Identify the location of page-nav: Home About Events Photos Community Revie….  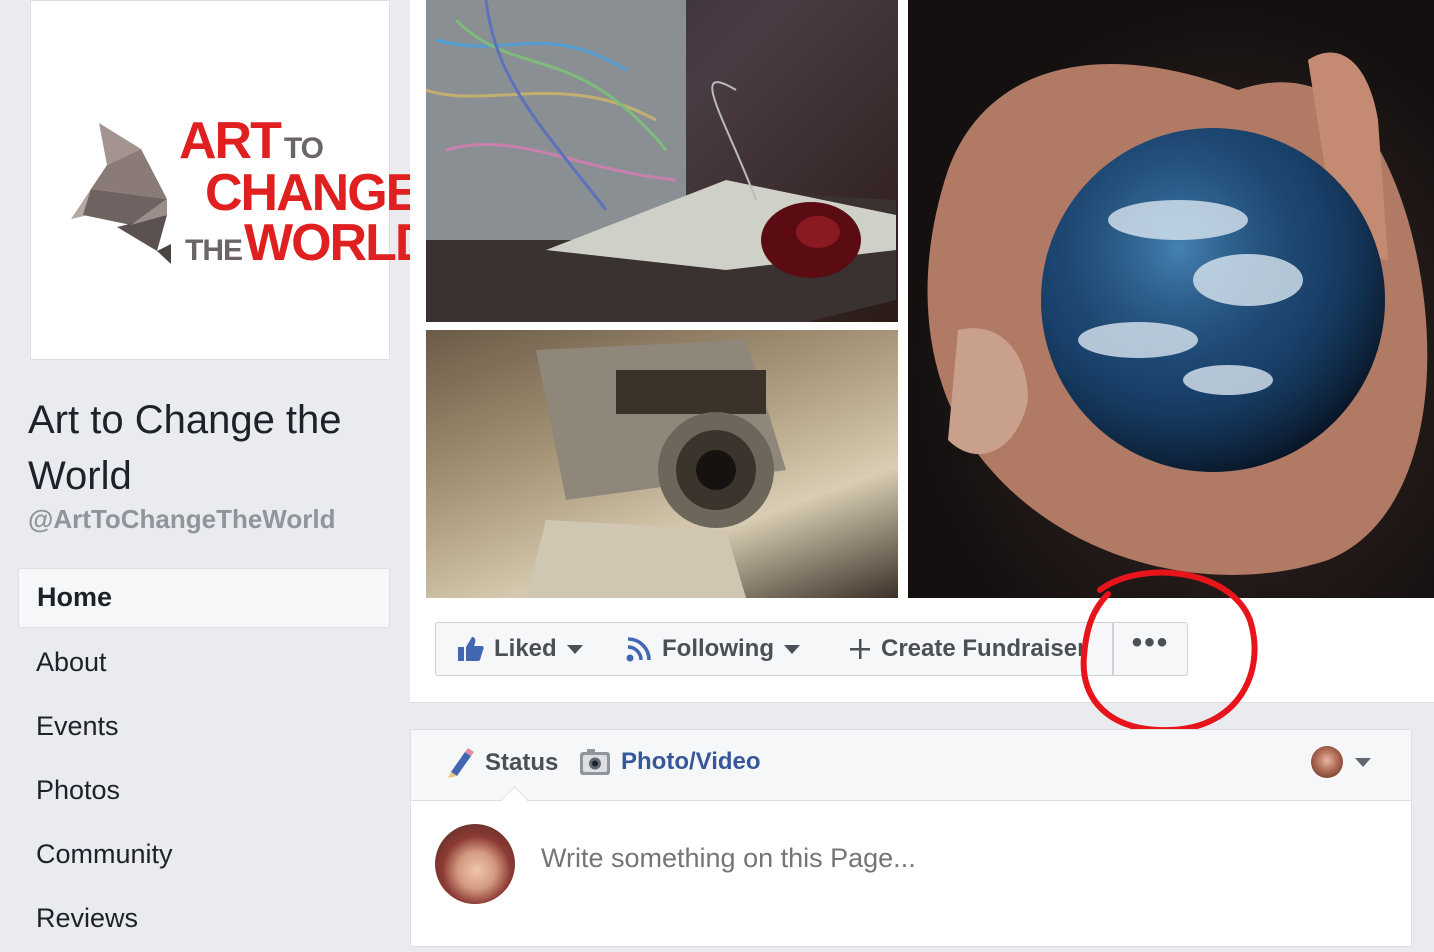
(204, 760).